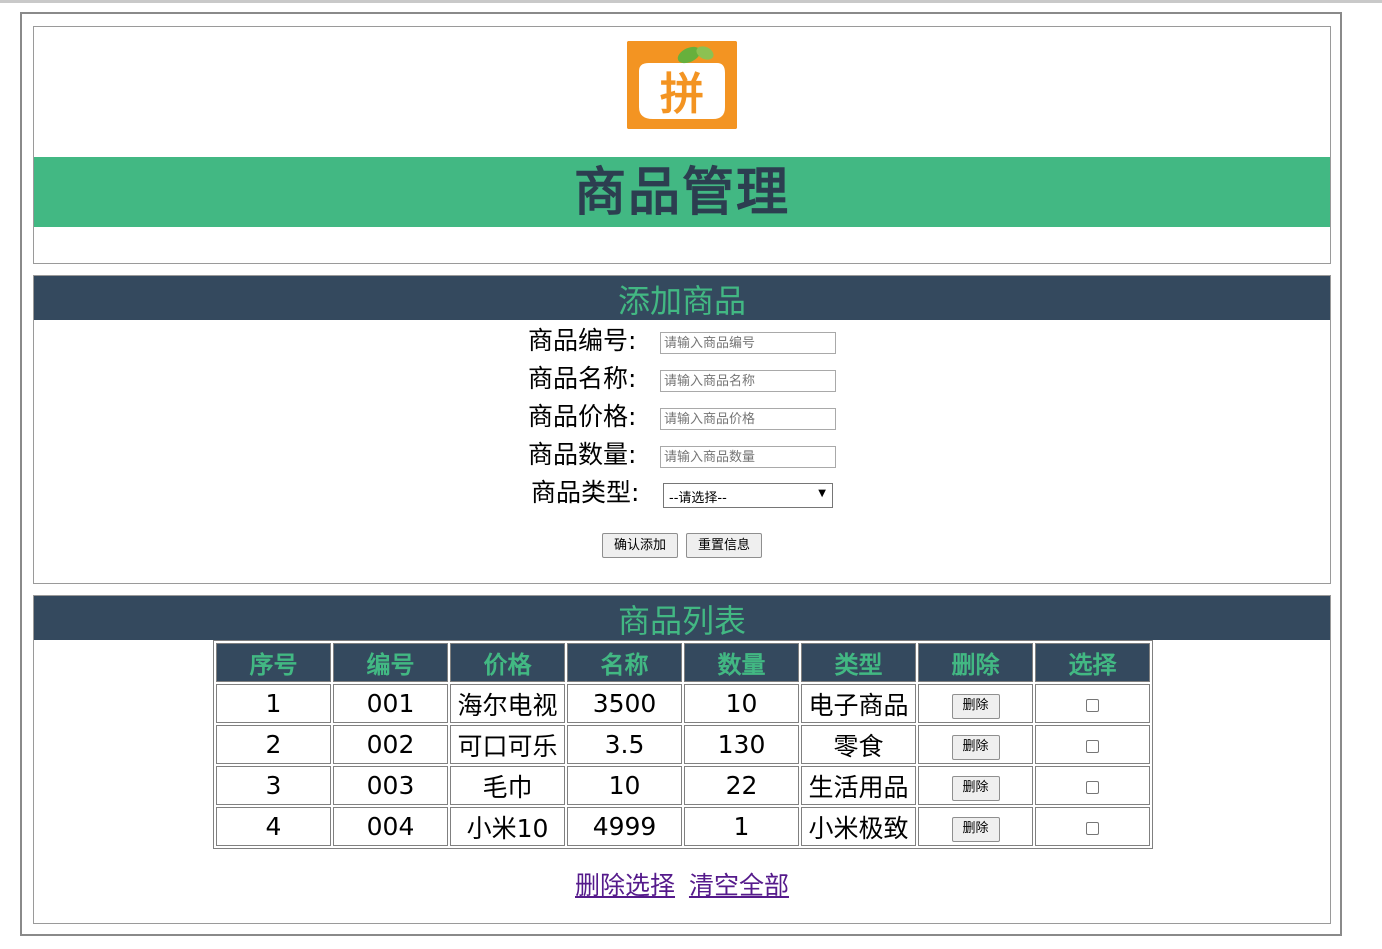  Describe the element at coordinates (822, 493) in the screenshot. I see `chevron-down-icon: ▼` at that location.